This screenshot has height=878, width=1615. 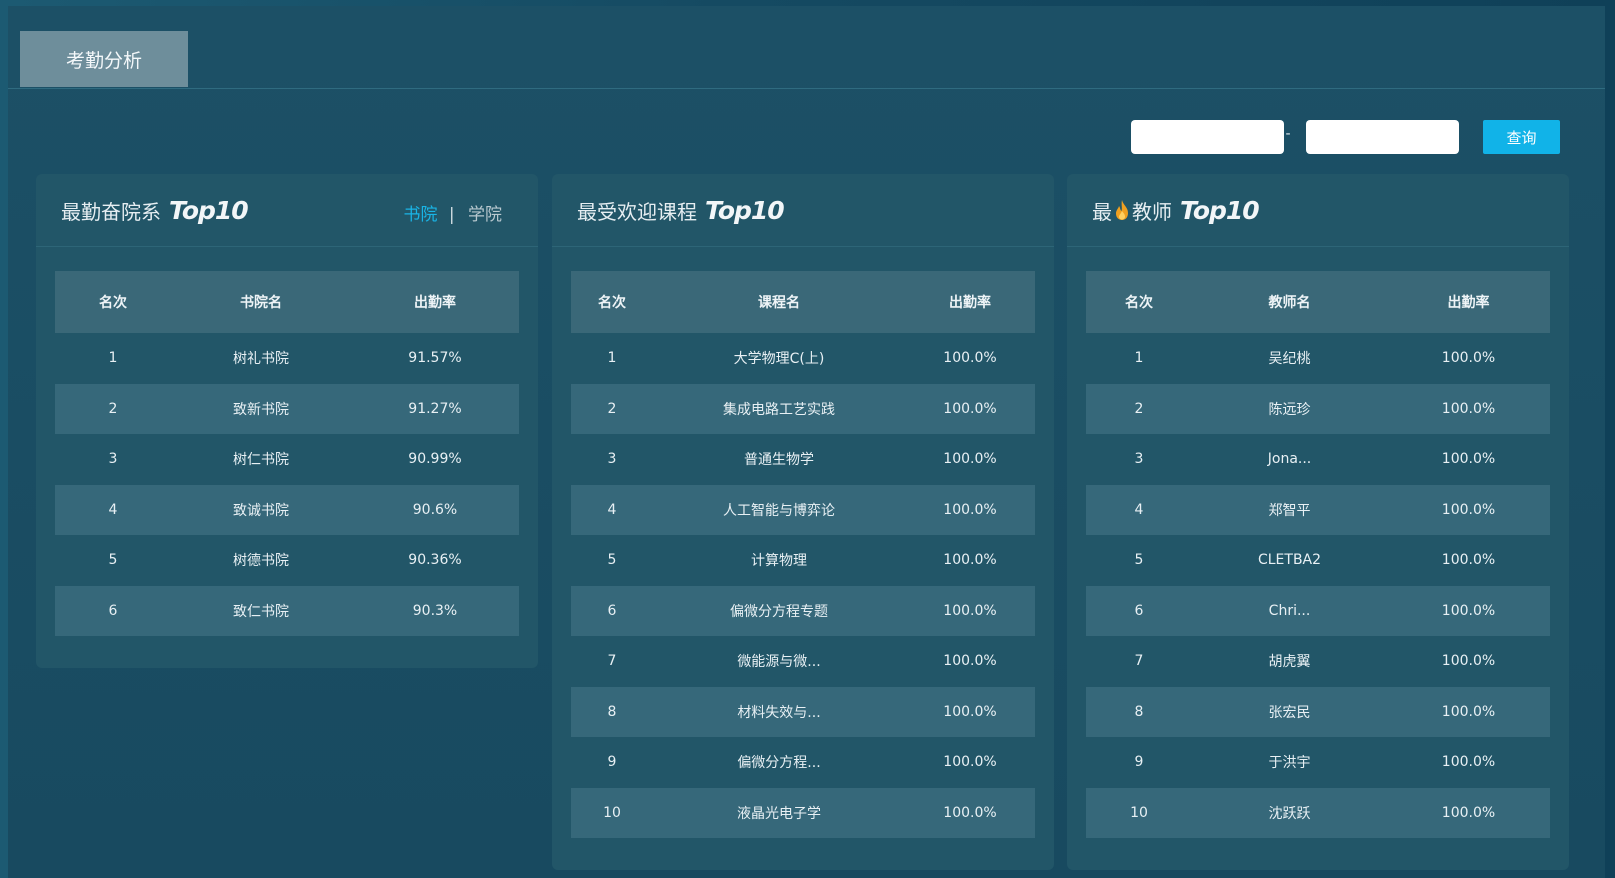 I want to click on query-button: 查询, so click(x=1521, y=137).